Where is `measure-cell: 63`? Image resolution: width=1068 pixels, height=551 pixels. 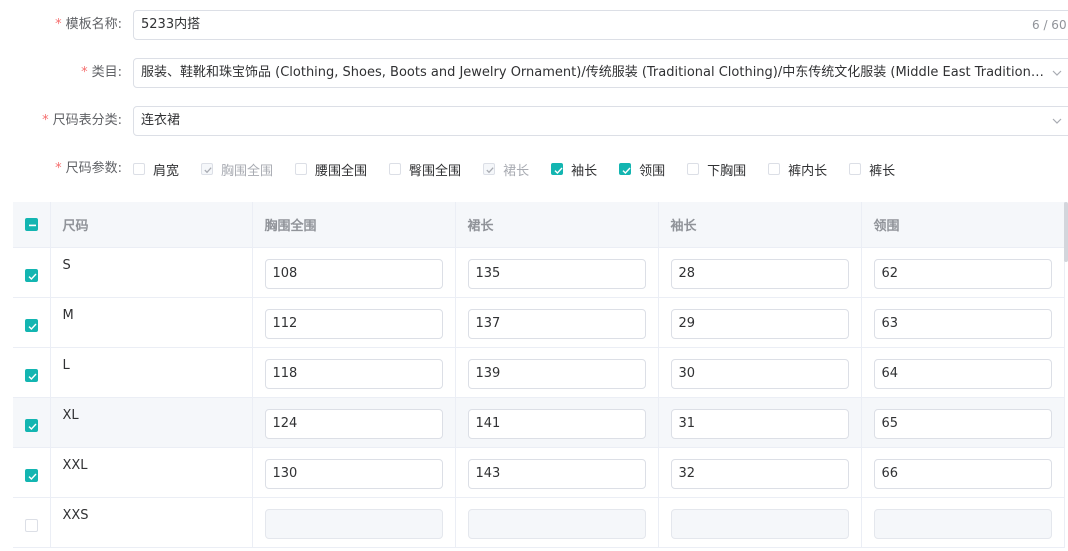
measure-cell: 63 is located at coordinates (963, 322).